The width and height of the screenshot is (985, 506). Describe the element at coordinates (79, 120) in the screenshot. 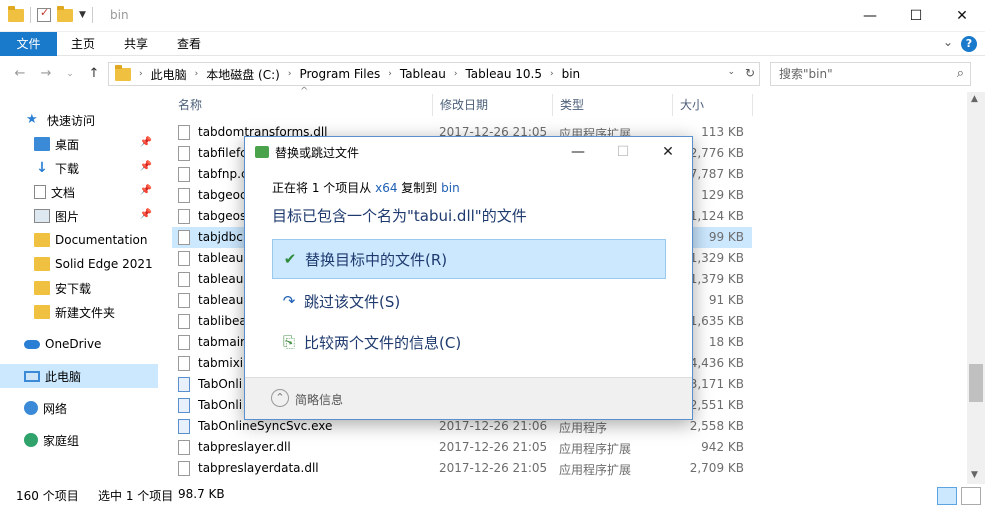

I see `sidebar-item-quick-access: ★ 快速访问` at that location.